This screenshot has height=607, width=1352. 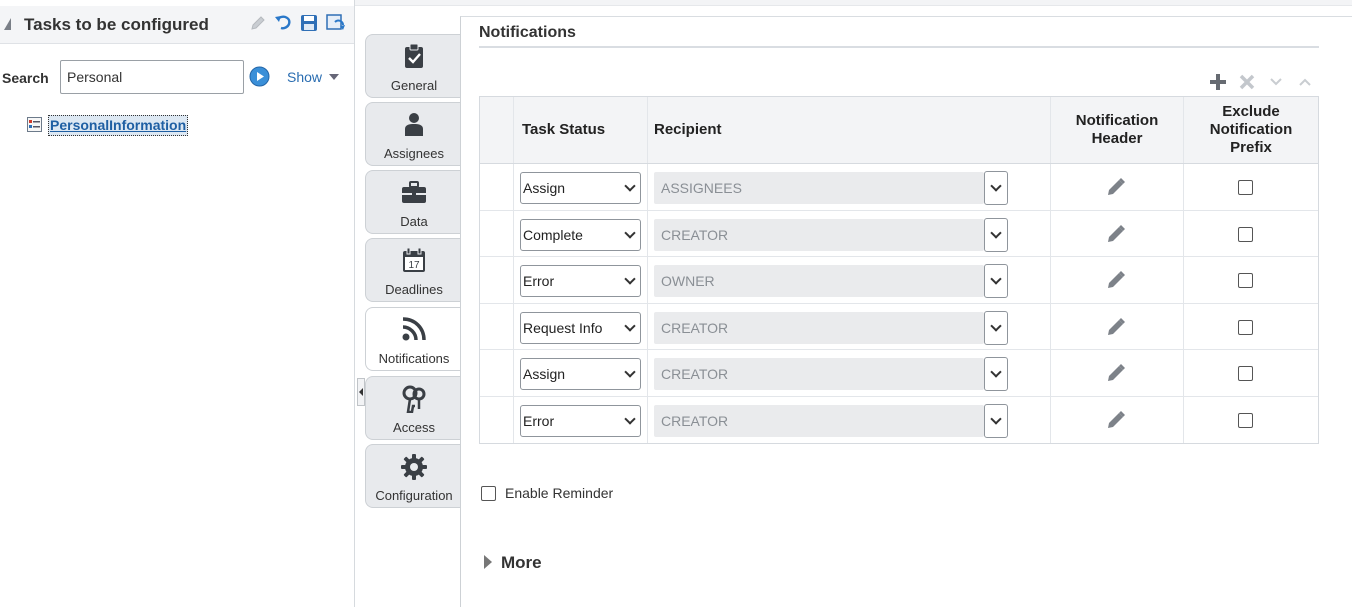 What do you see at coordinates (1251, 111) in the screenshot?
I see `exclude-header-line1: Exclude` at bounding box center [1251, 111].